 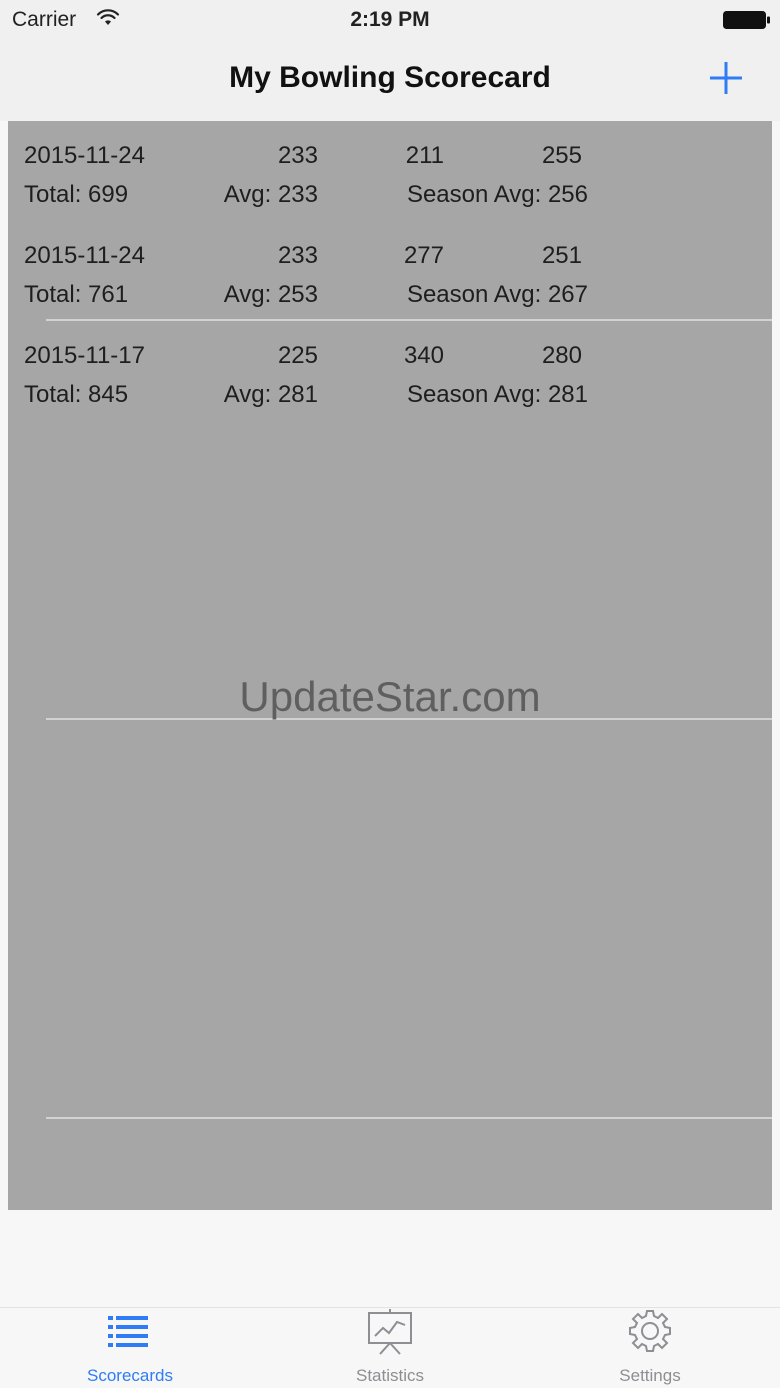 I want to click on game-2-score: 211, so click(x=424, y=155).